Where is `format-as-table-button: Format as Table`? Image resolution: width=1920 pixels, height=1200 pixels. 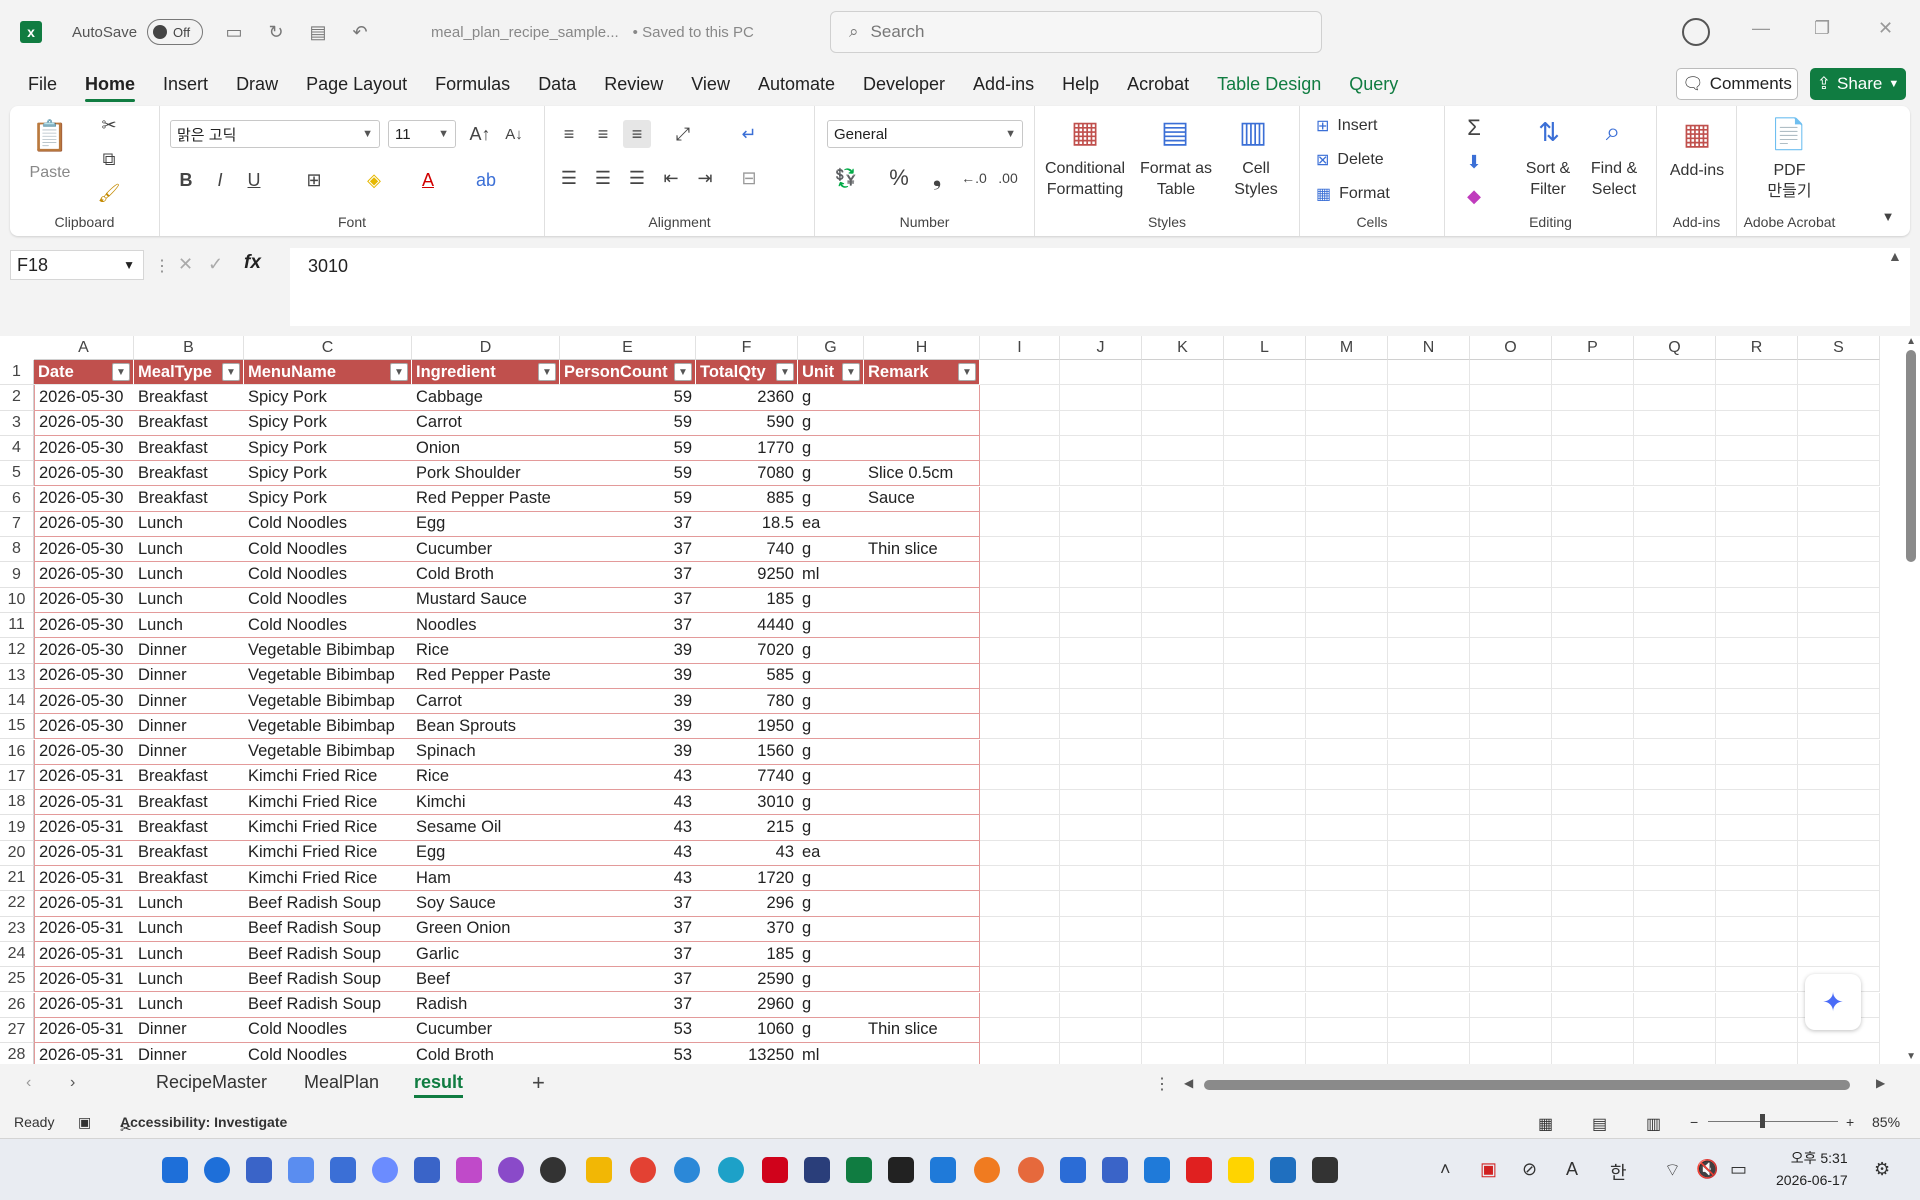
format-as-table-button: Format as Table is located at coordinates (1176, 179).